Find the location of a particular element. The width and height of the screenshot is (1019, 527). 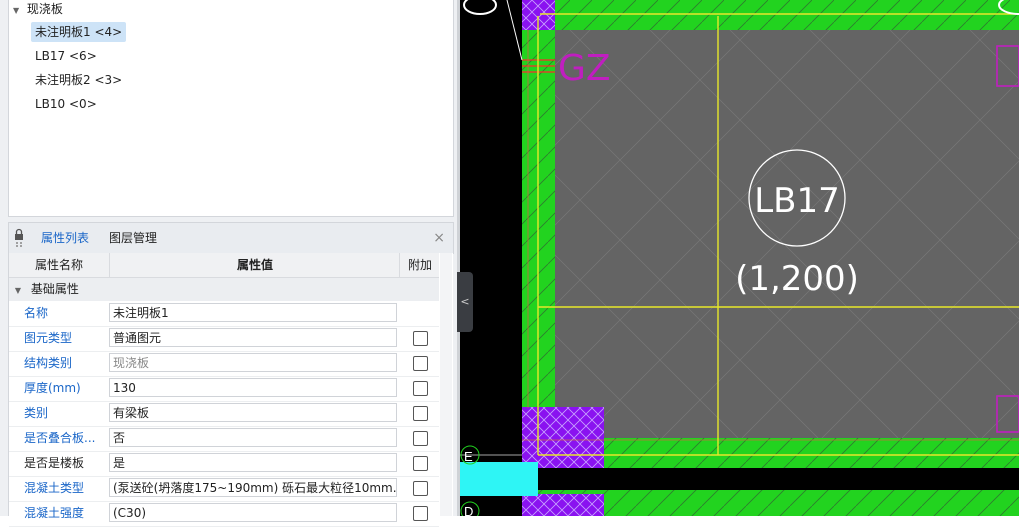

table-row: 厚度(mm) 130 is located at coordinates (224, 389).